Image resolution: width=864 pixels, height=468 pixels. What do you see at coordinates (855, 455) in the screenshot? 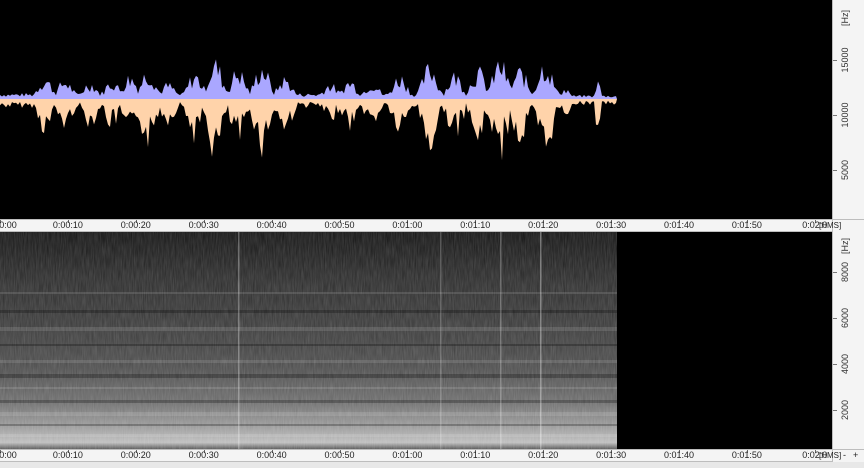
I see `zoom-in-button: +` at bounding box center [855, 455].